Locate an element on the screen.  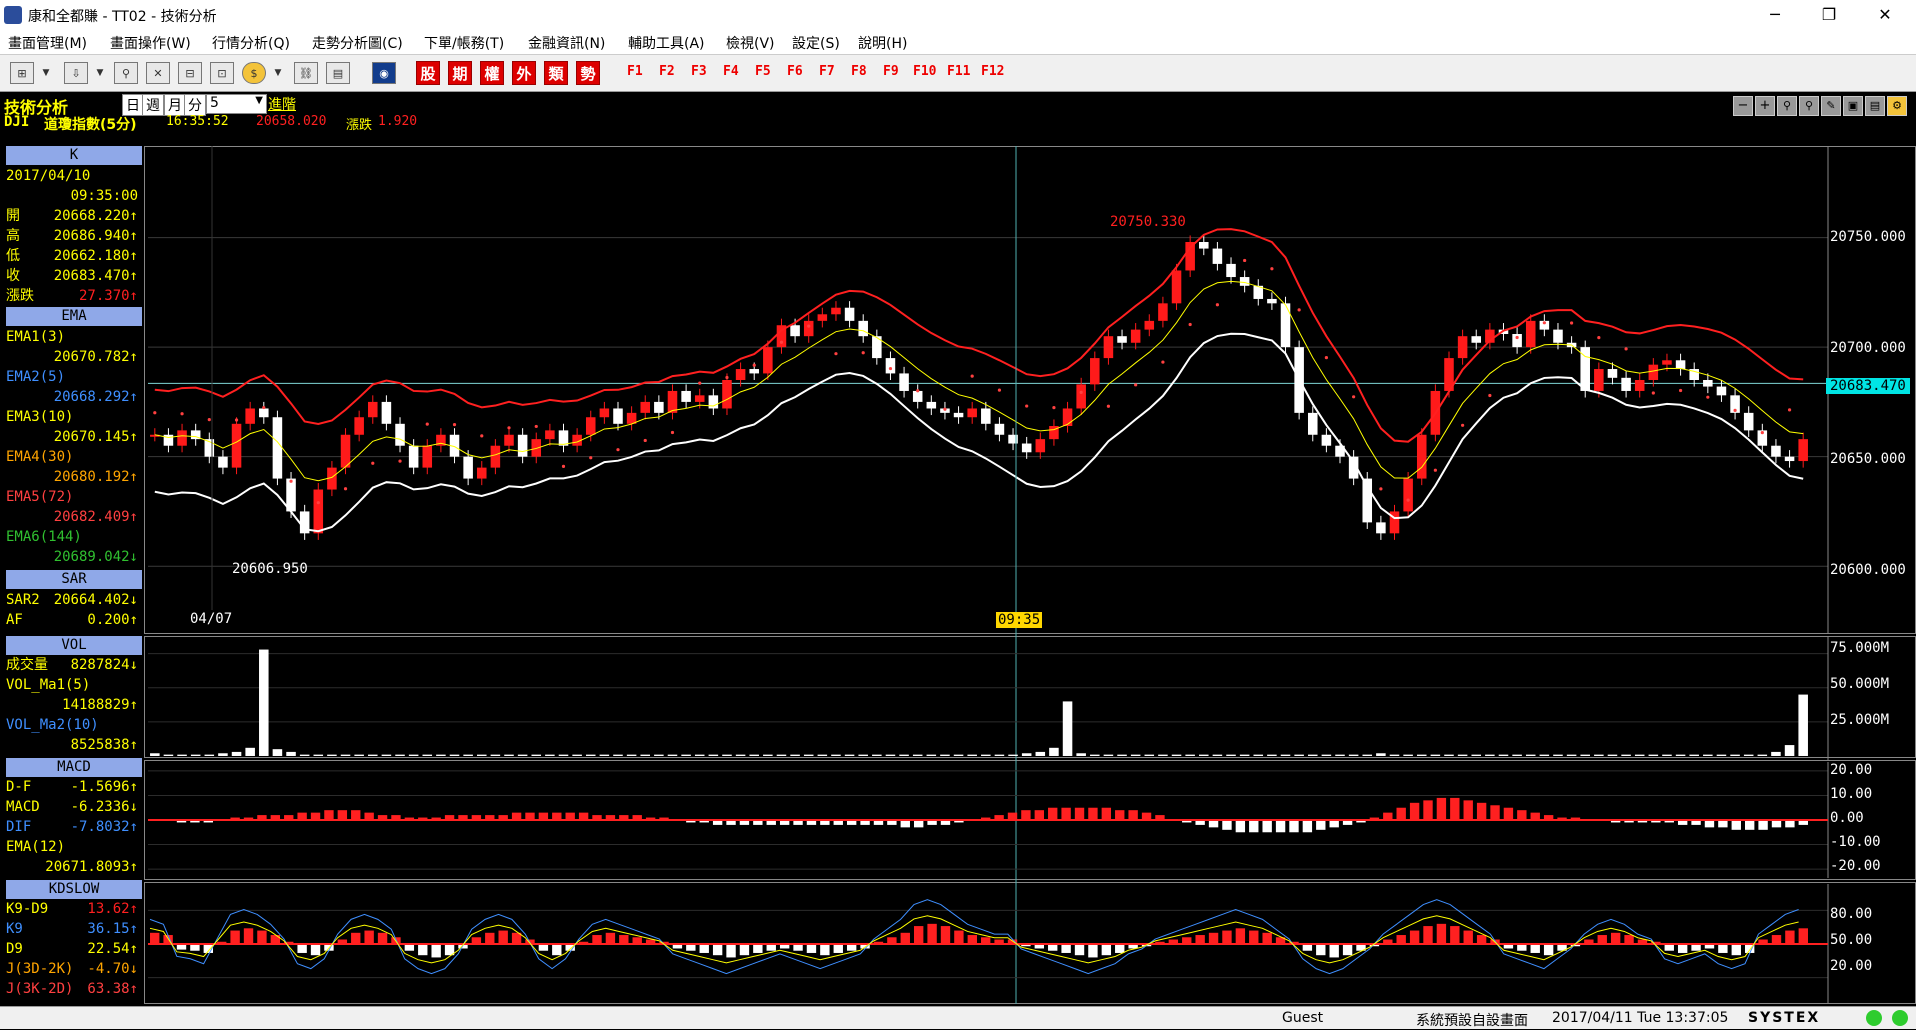
status-datetime: 2017/04/11 Tue 13:37:05 is located at coordinates (1640, 1018).